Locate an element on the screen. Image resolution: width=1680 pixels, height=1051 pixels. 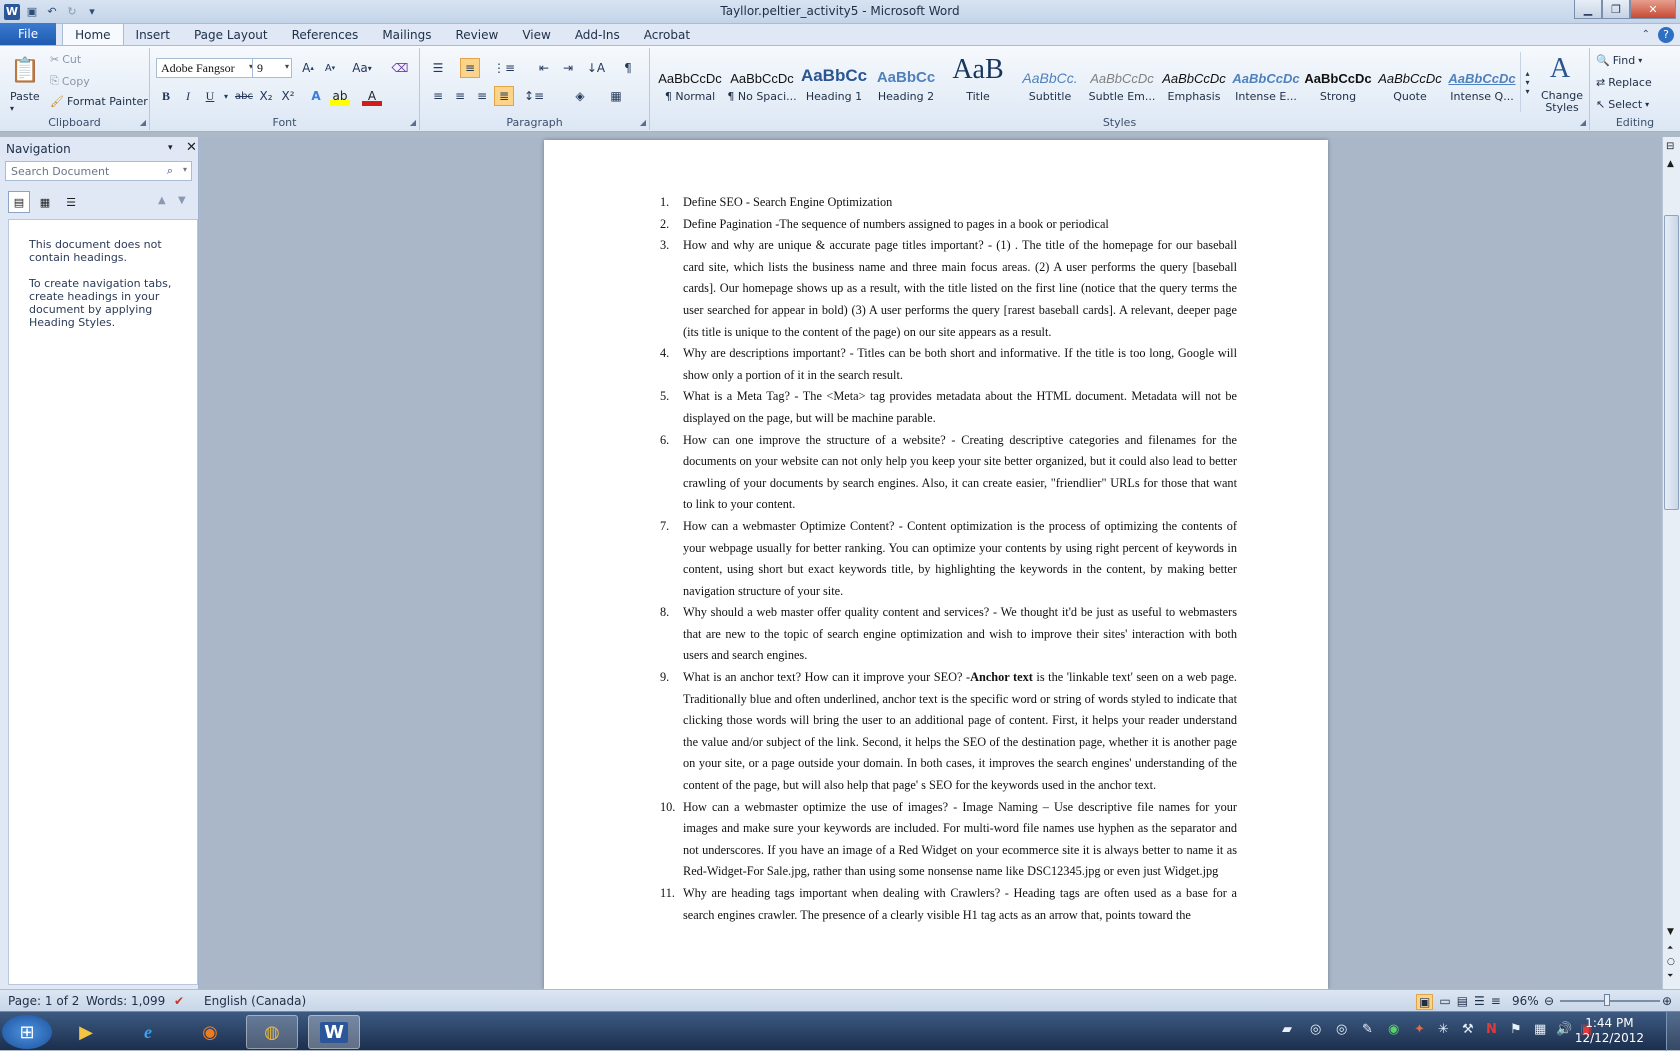
select-button: ↖ Select ▾ is located at coordinates (1622, 104).